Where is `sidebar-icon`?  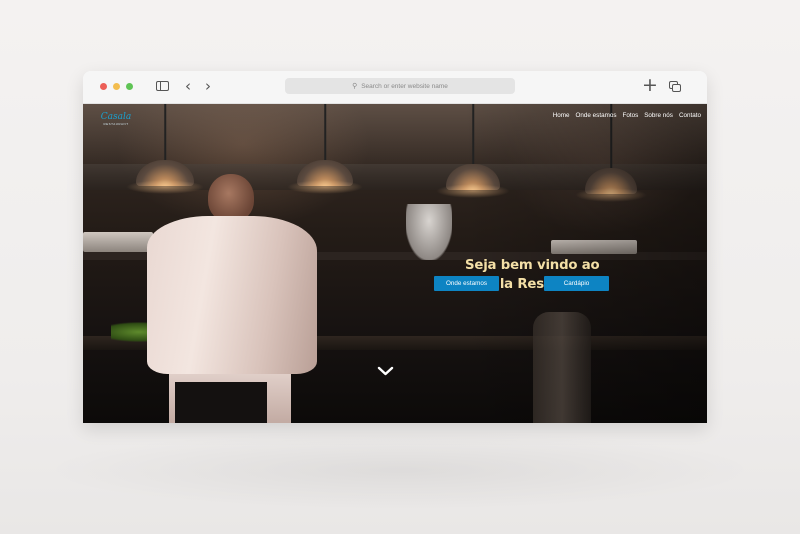
sidebar-icon is located at coordinates (162, 86).